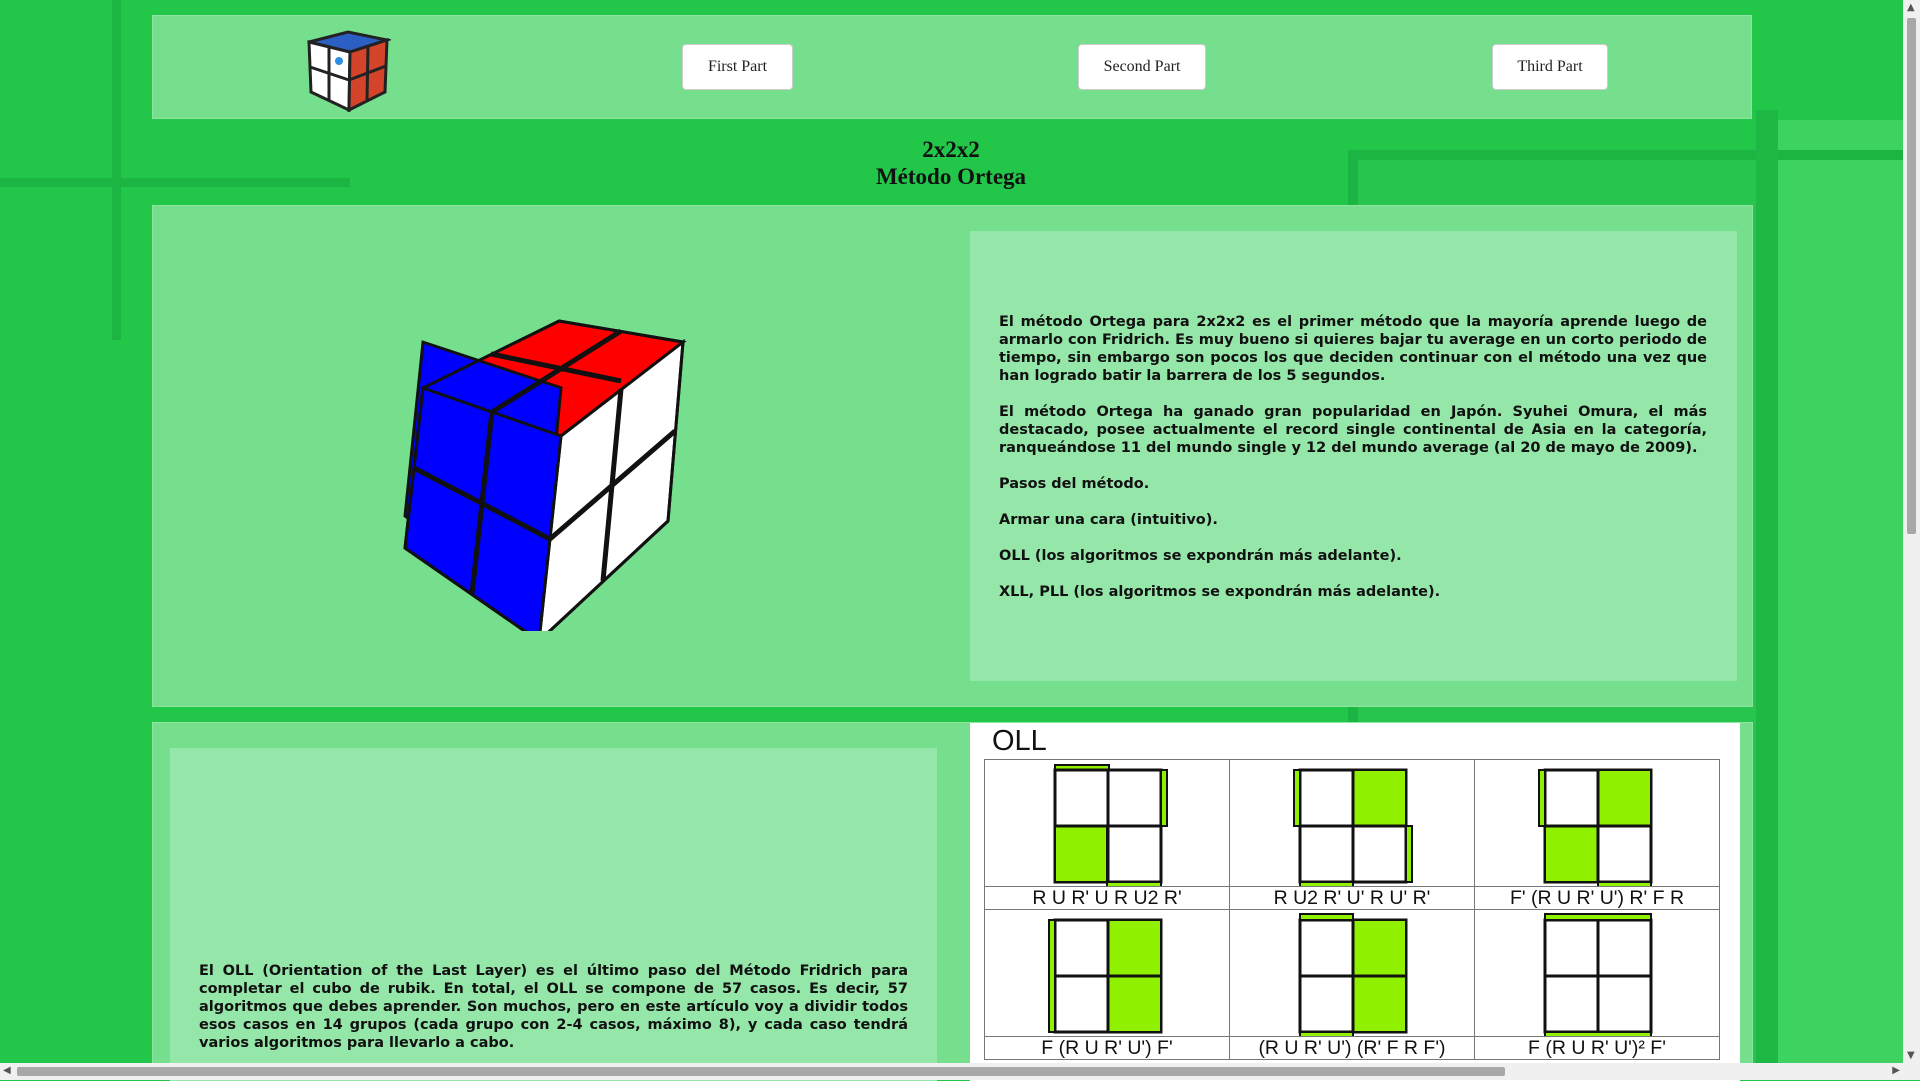 The image size is (1920, 1081). What do you see at coordinates (1767, 595) in the screenshot?
I see `background-line` at bounding box center [1767, 595].